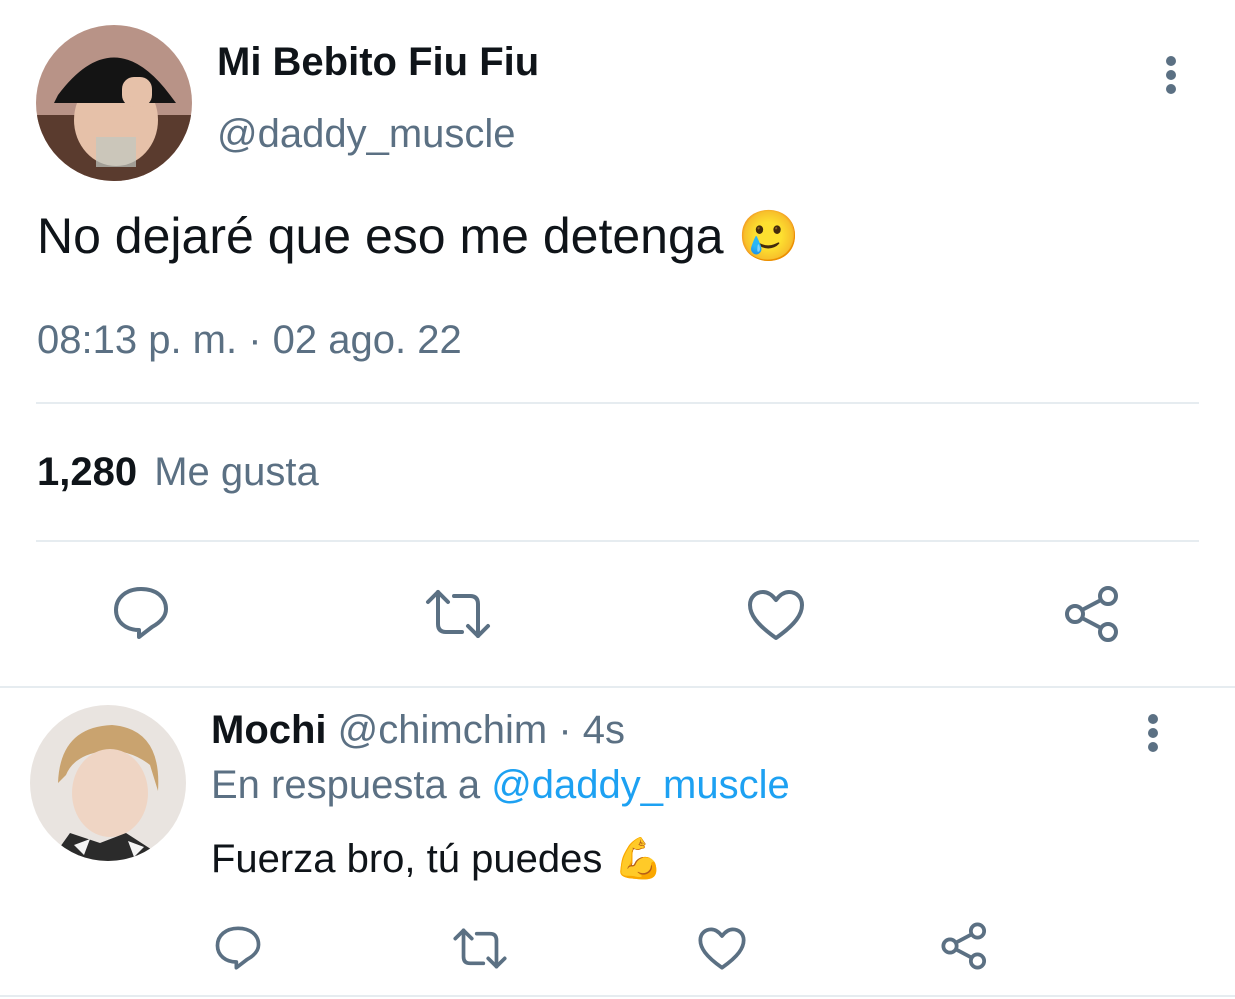  What do you see at coordinates (1093, 614) in the screenshot?
I see `share-icon` at bounding box center [1093, 614].